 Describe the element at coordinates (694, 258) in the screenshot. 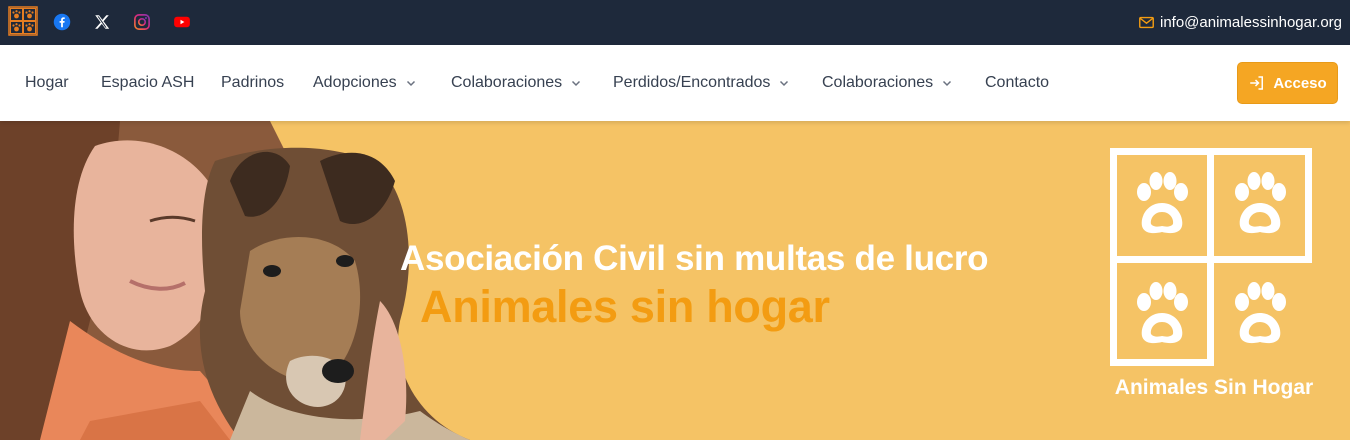

I see `hero-title: Asociación Civil sin multas de lucro` at that location.